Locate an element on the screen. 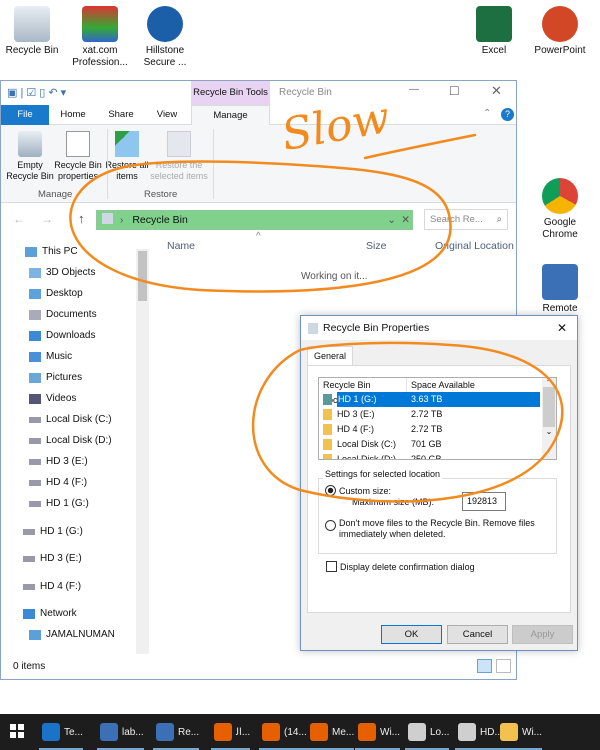 This screenshot has width=600, height=750. annotation-ellipse-dialog is located at coordinates (407, 422).